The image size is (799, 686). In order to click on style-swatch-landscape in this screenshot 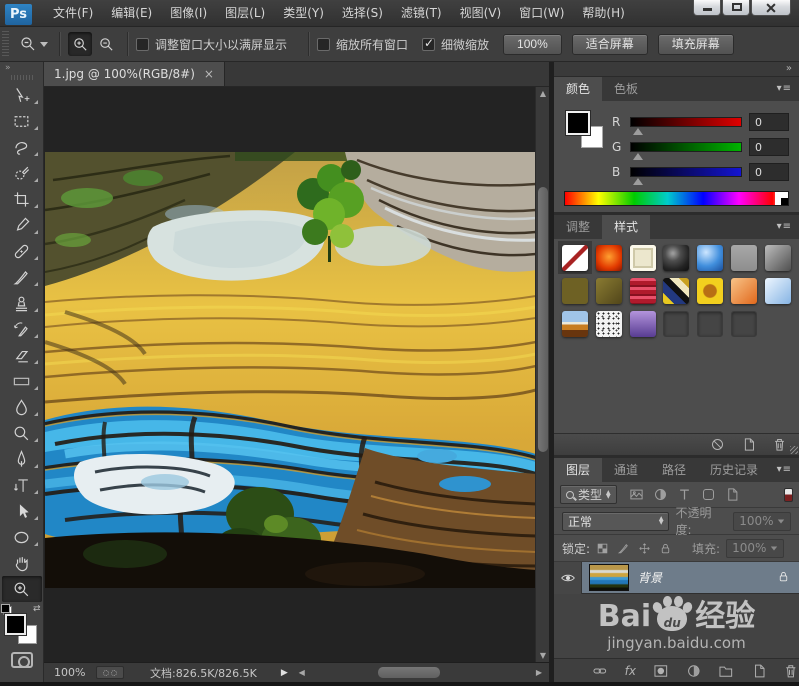, I will do `click(575, 323)`.